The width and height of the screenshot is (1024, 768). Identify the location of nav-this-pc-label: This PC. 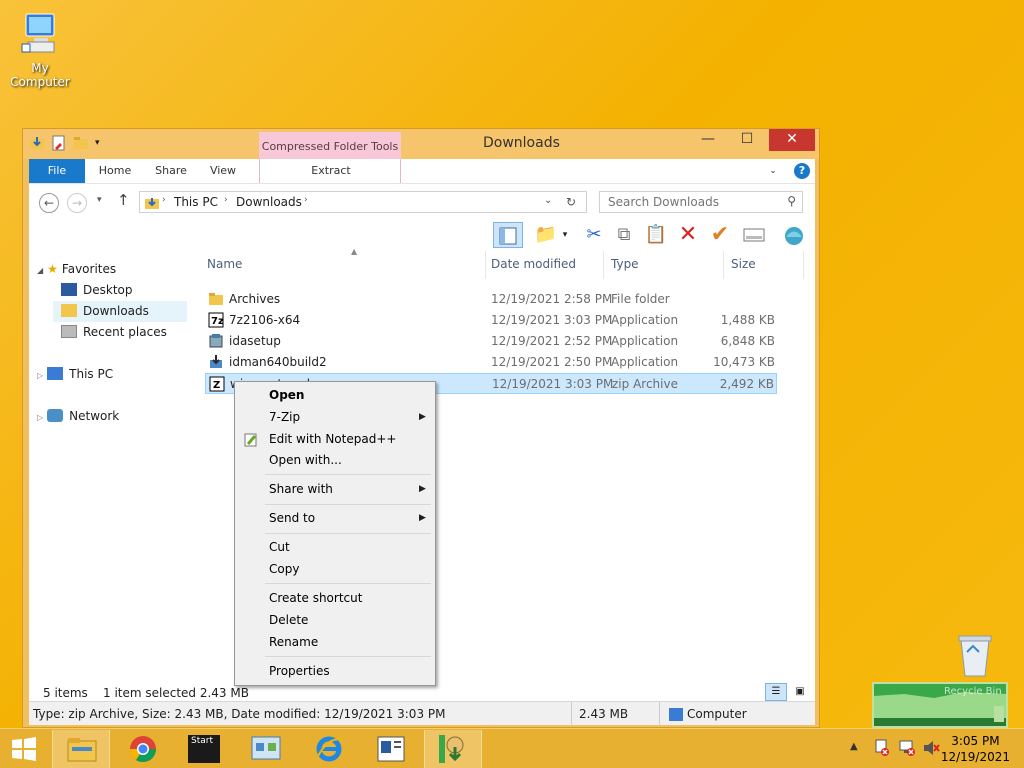
(91, 374).